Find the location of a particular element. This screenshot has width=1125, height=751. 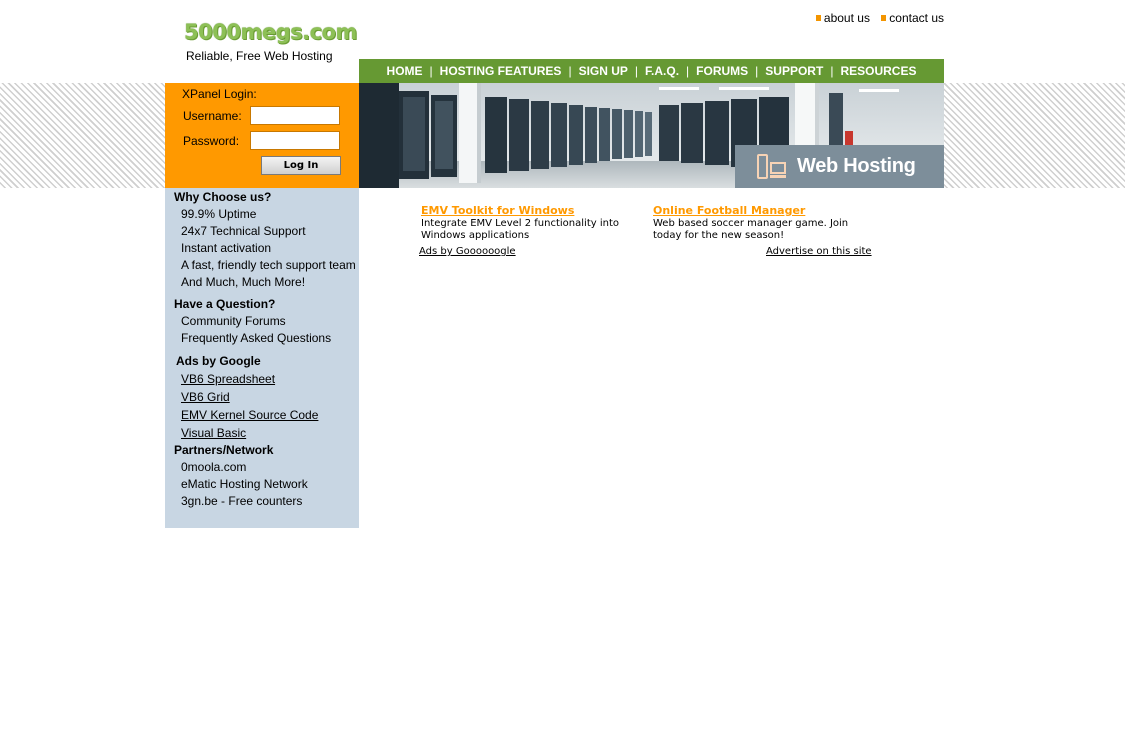

contact-us-label: contact us is located at coordinates (916, 18).